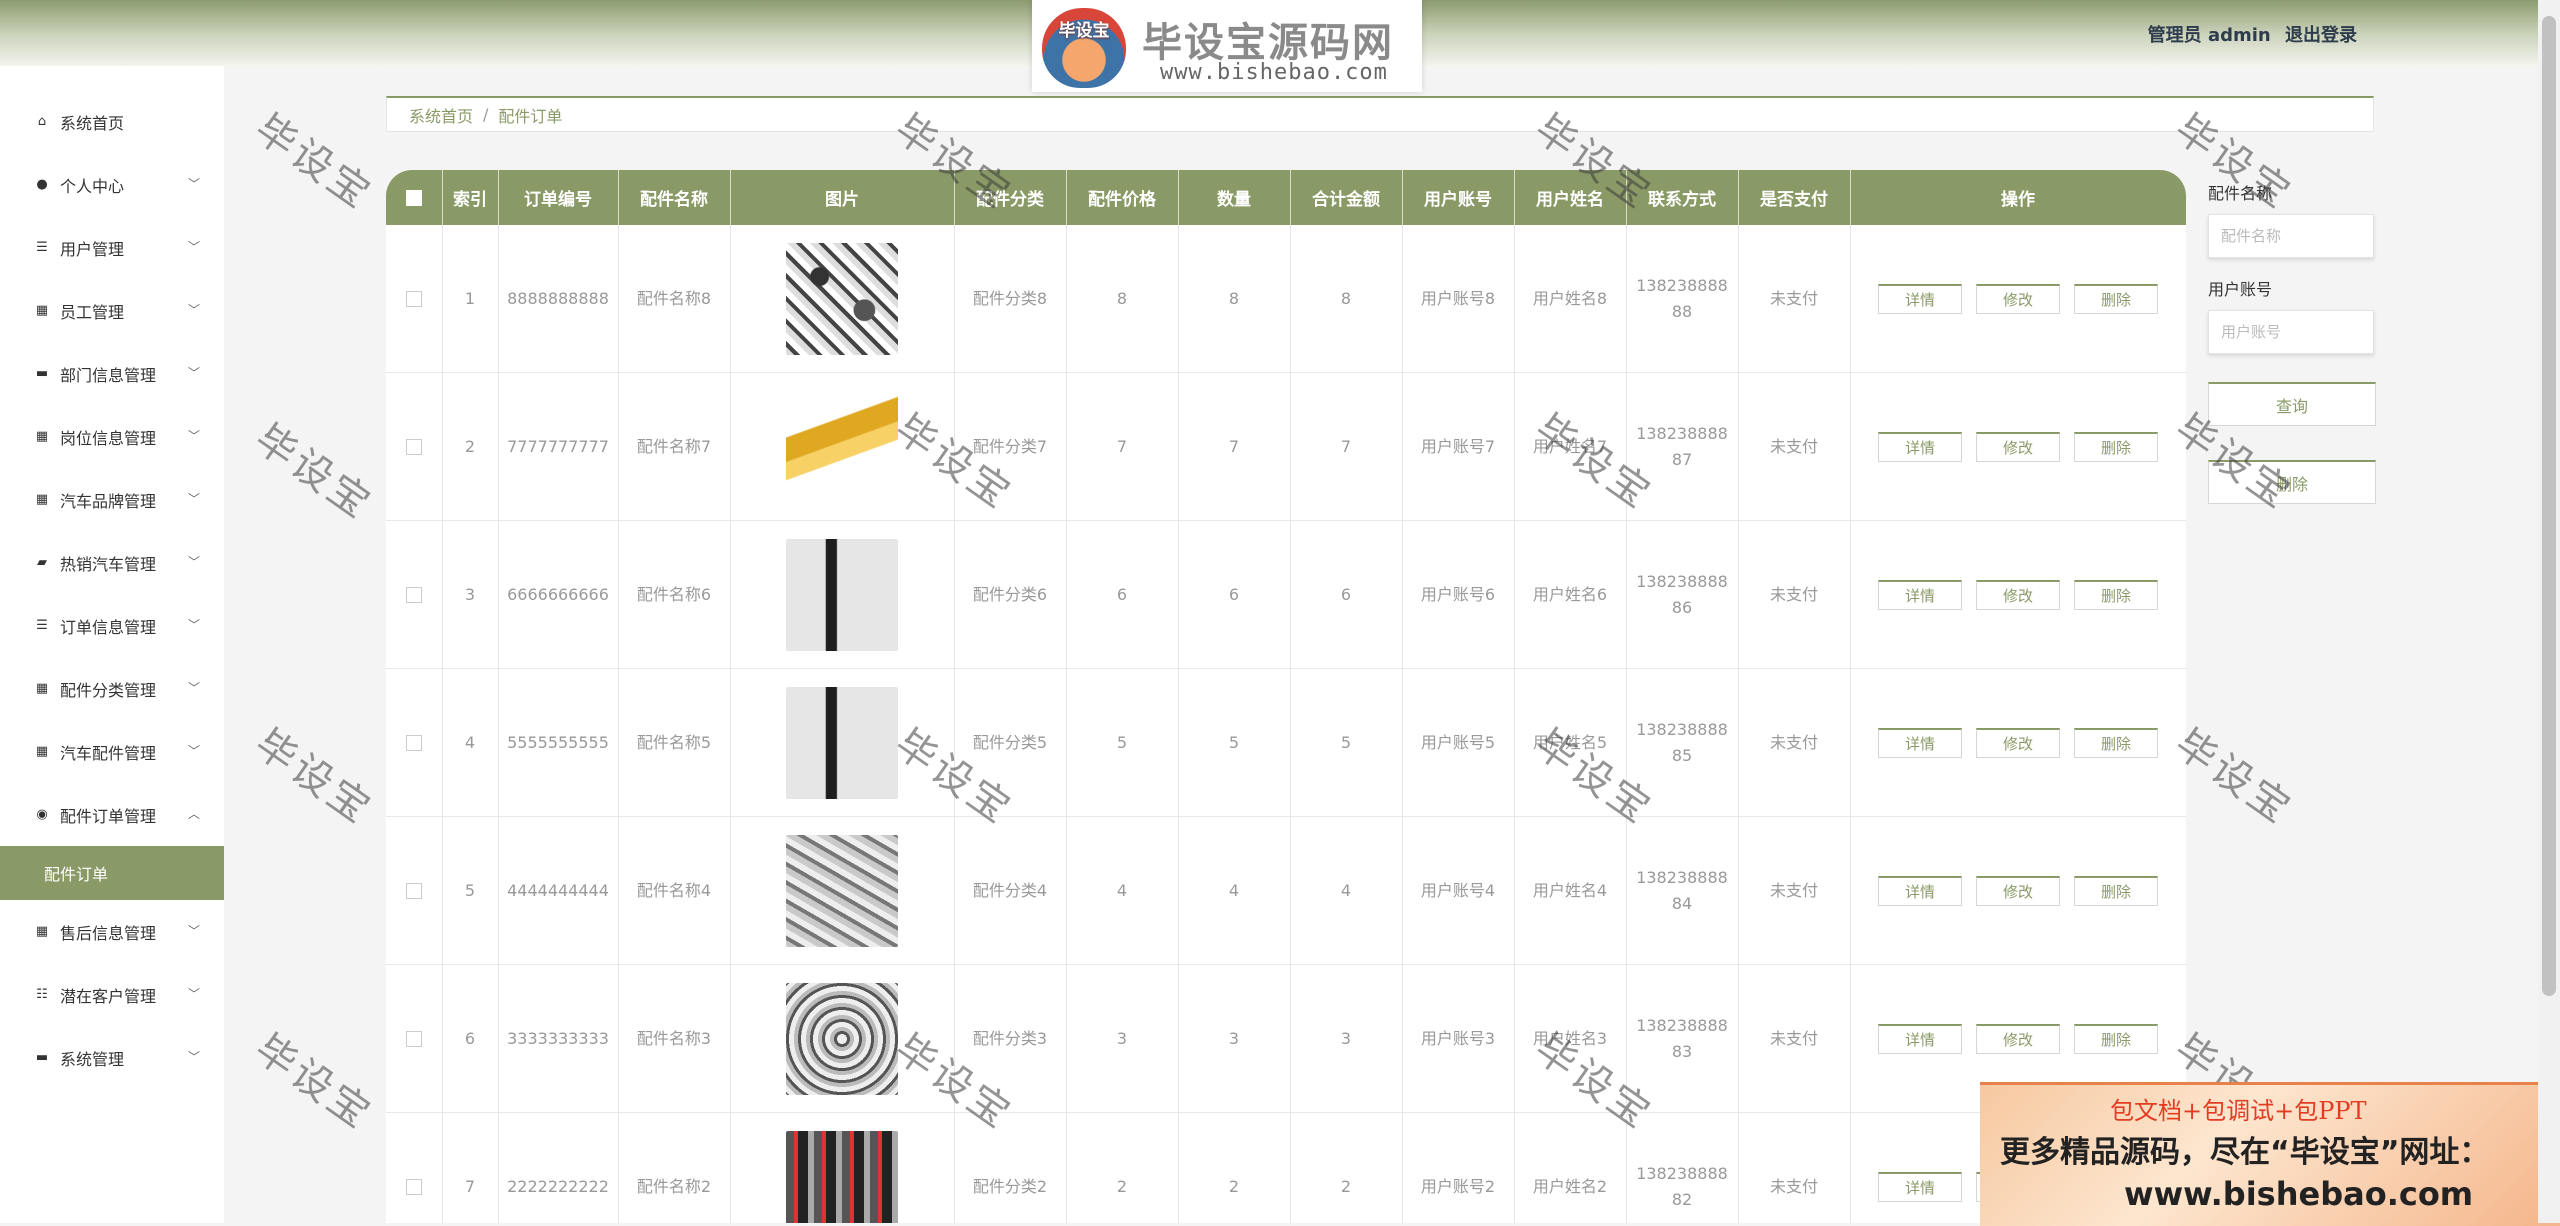 The width and height of the screenshot is (2560, 1226). I want to click on sidebar-item-label: 配件分类管理, so click(108, 690).